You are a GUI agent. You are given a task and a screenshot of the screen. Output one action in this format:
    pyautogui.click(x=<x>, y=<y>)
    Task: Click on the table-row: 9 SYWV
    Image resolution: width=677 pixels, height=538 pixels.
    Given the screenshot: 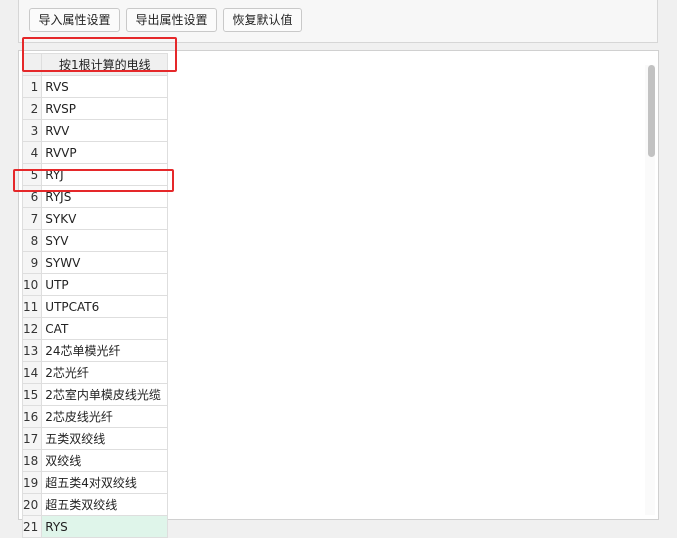 What is the action you would take?
    pyautogui.click(x=95, y=262)
    